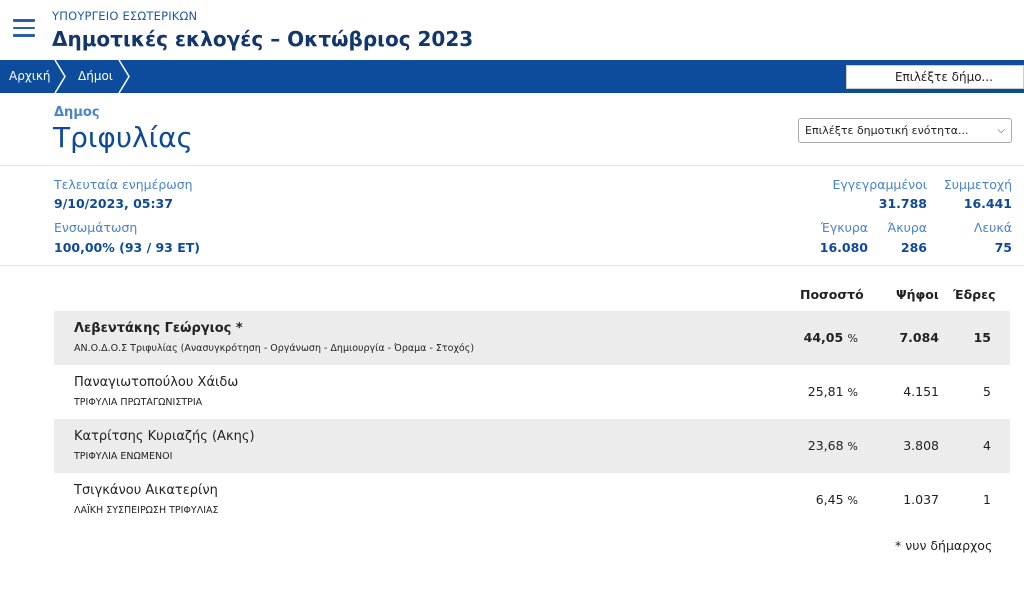 The image size is (1024, 592). Describe the element at coordinates (987, 391) in the screenshot. I see `seats-cell: 5` at that location.